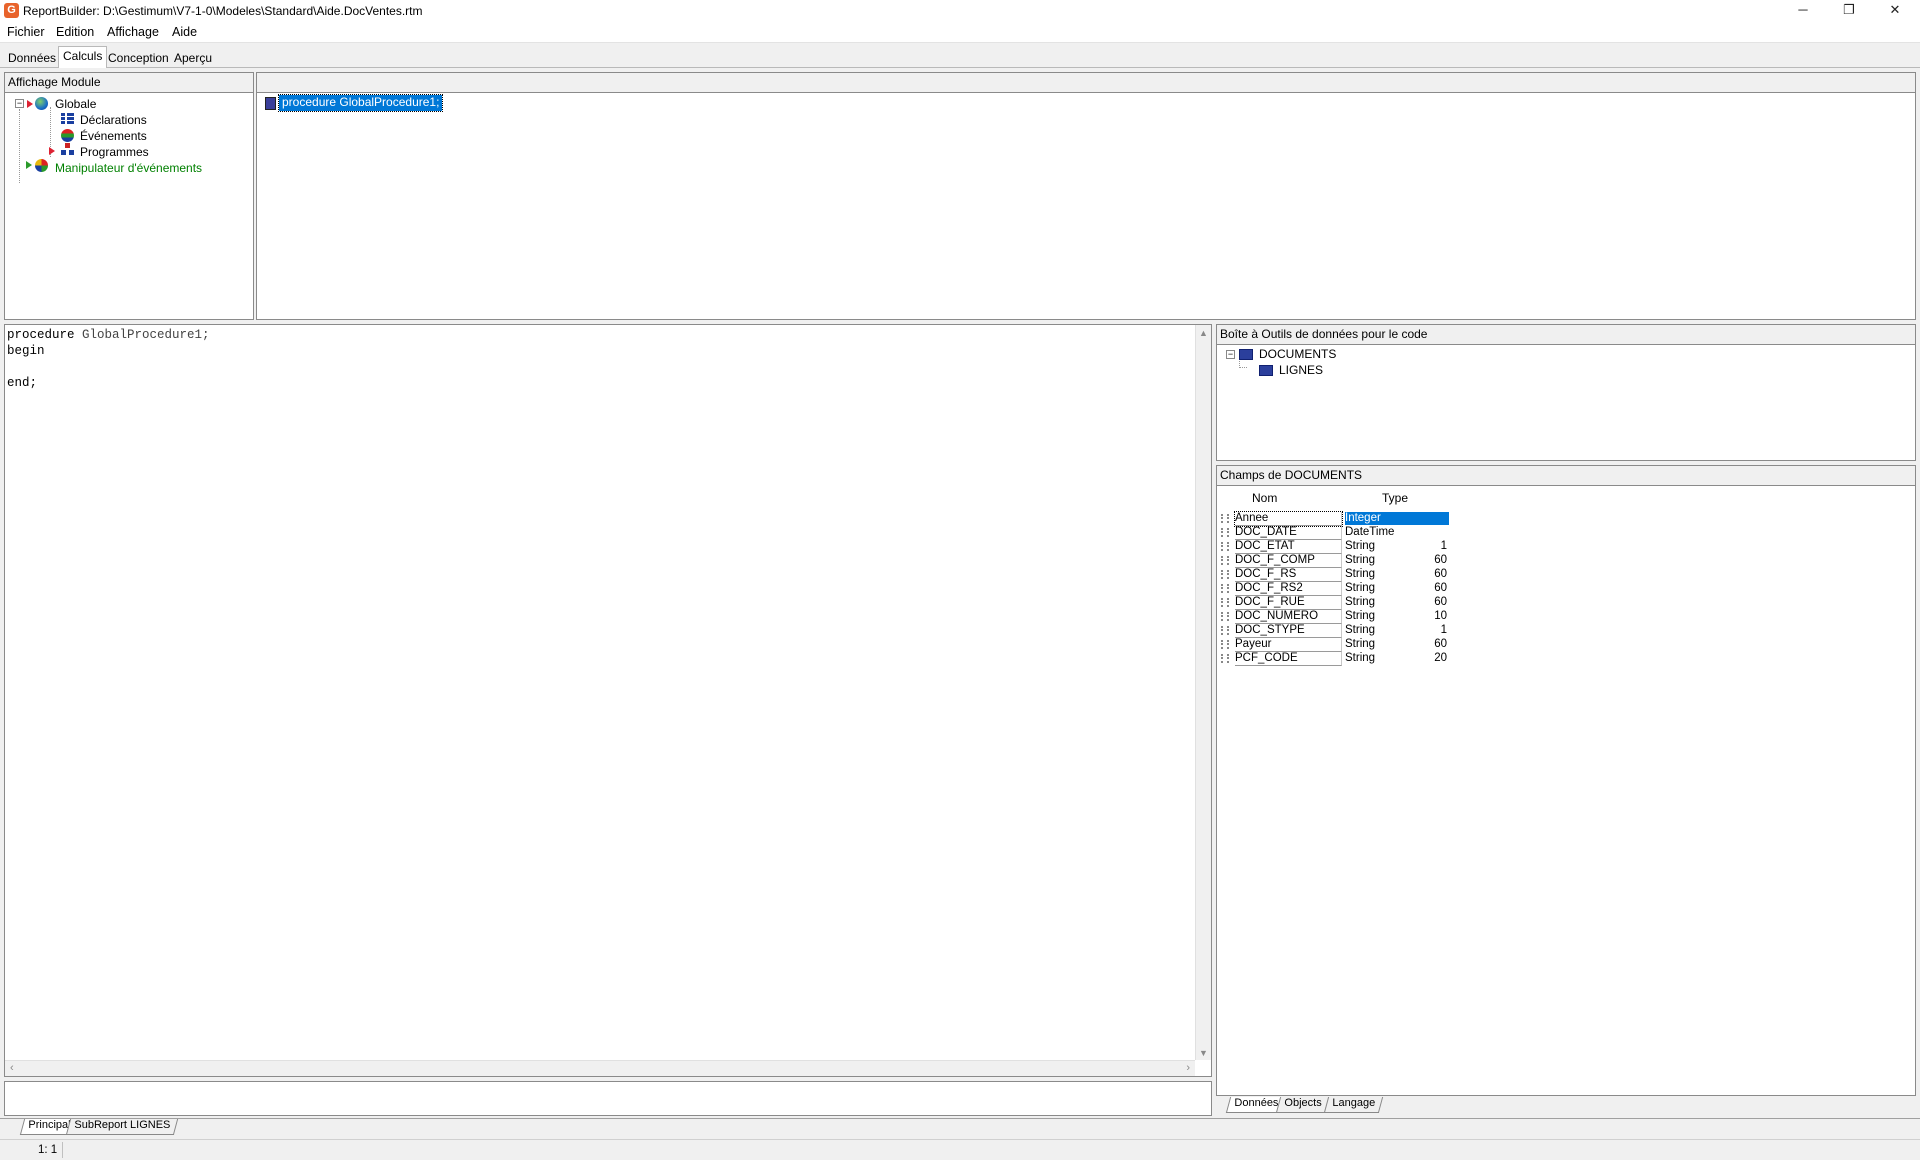 This screenshot has width=1920, height=1160. Describe the element at coordinates (600, 1068) in the screenshot. I see `horizontal-scrollbar: ‹ ›` at that location.